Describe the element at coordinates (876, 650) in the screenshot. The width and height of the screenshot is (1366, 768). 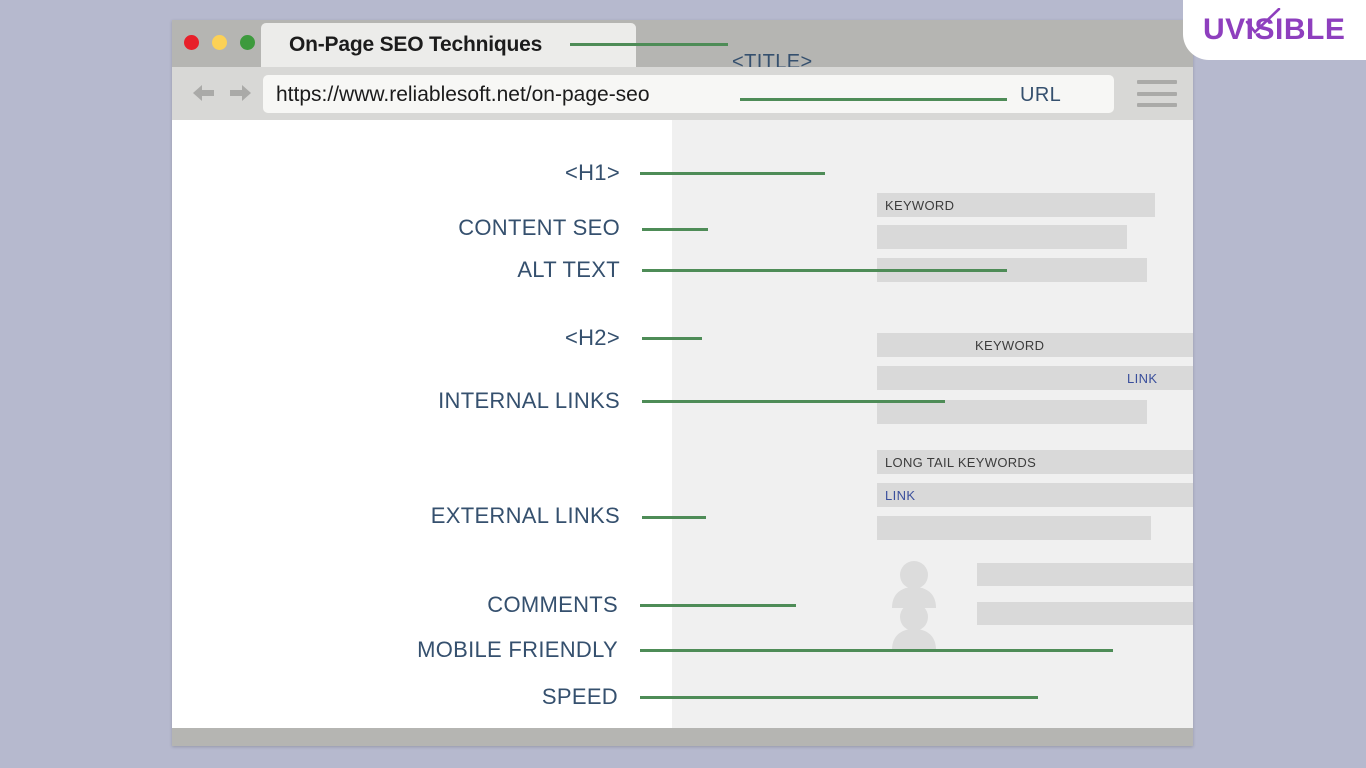
I see `leader-line-mobile-friendly` at that location.